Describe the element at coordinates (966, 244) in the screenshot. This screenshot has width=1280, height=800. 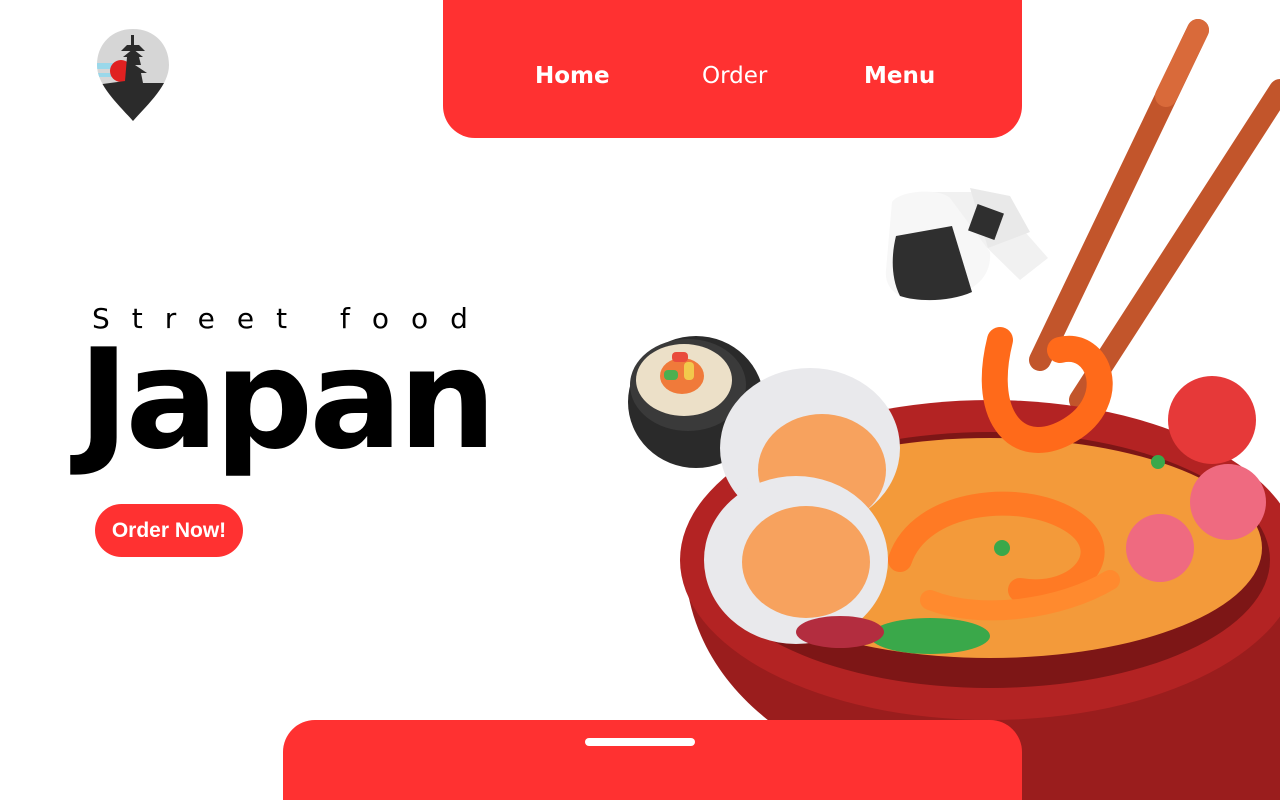
I see `onigiri-icon` at that location.